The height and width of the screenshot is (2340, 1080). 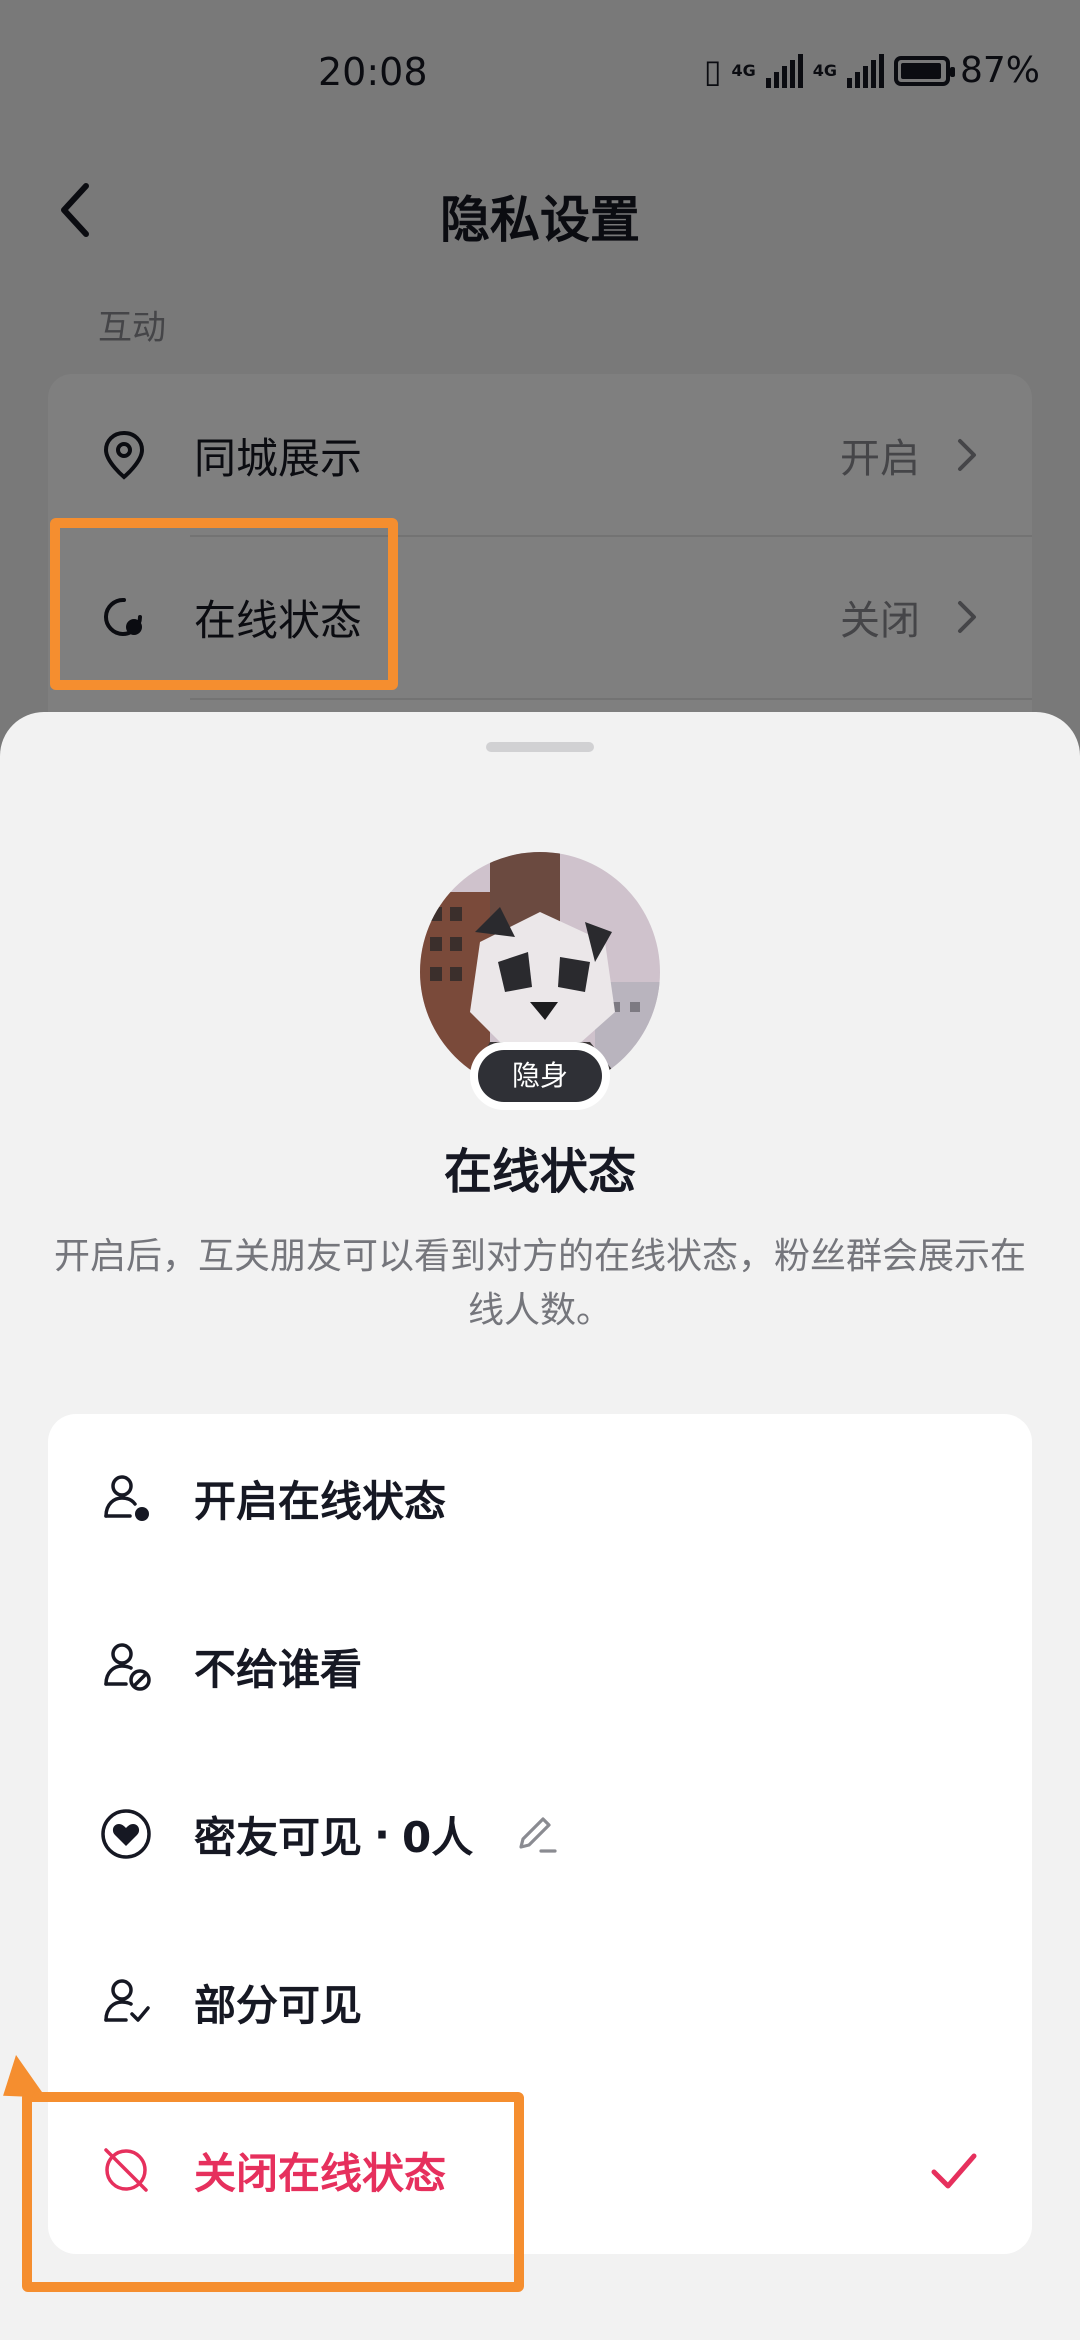 What do you see at coordinates (536, 1834) in the screenshot?
I see `edit-pencil-icon` at bounding box center [536, 1834].